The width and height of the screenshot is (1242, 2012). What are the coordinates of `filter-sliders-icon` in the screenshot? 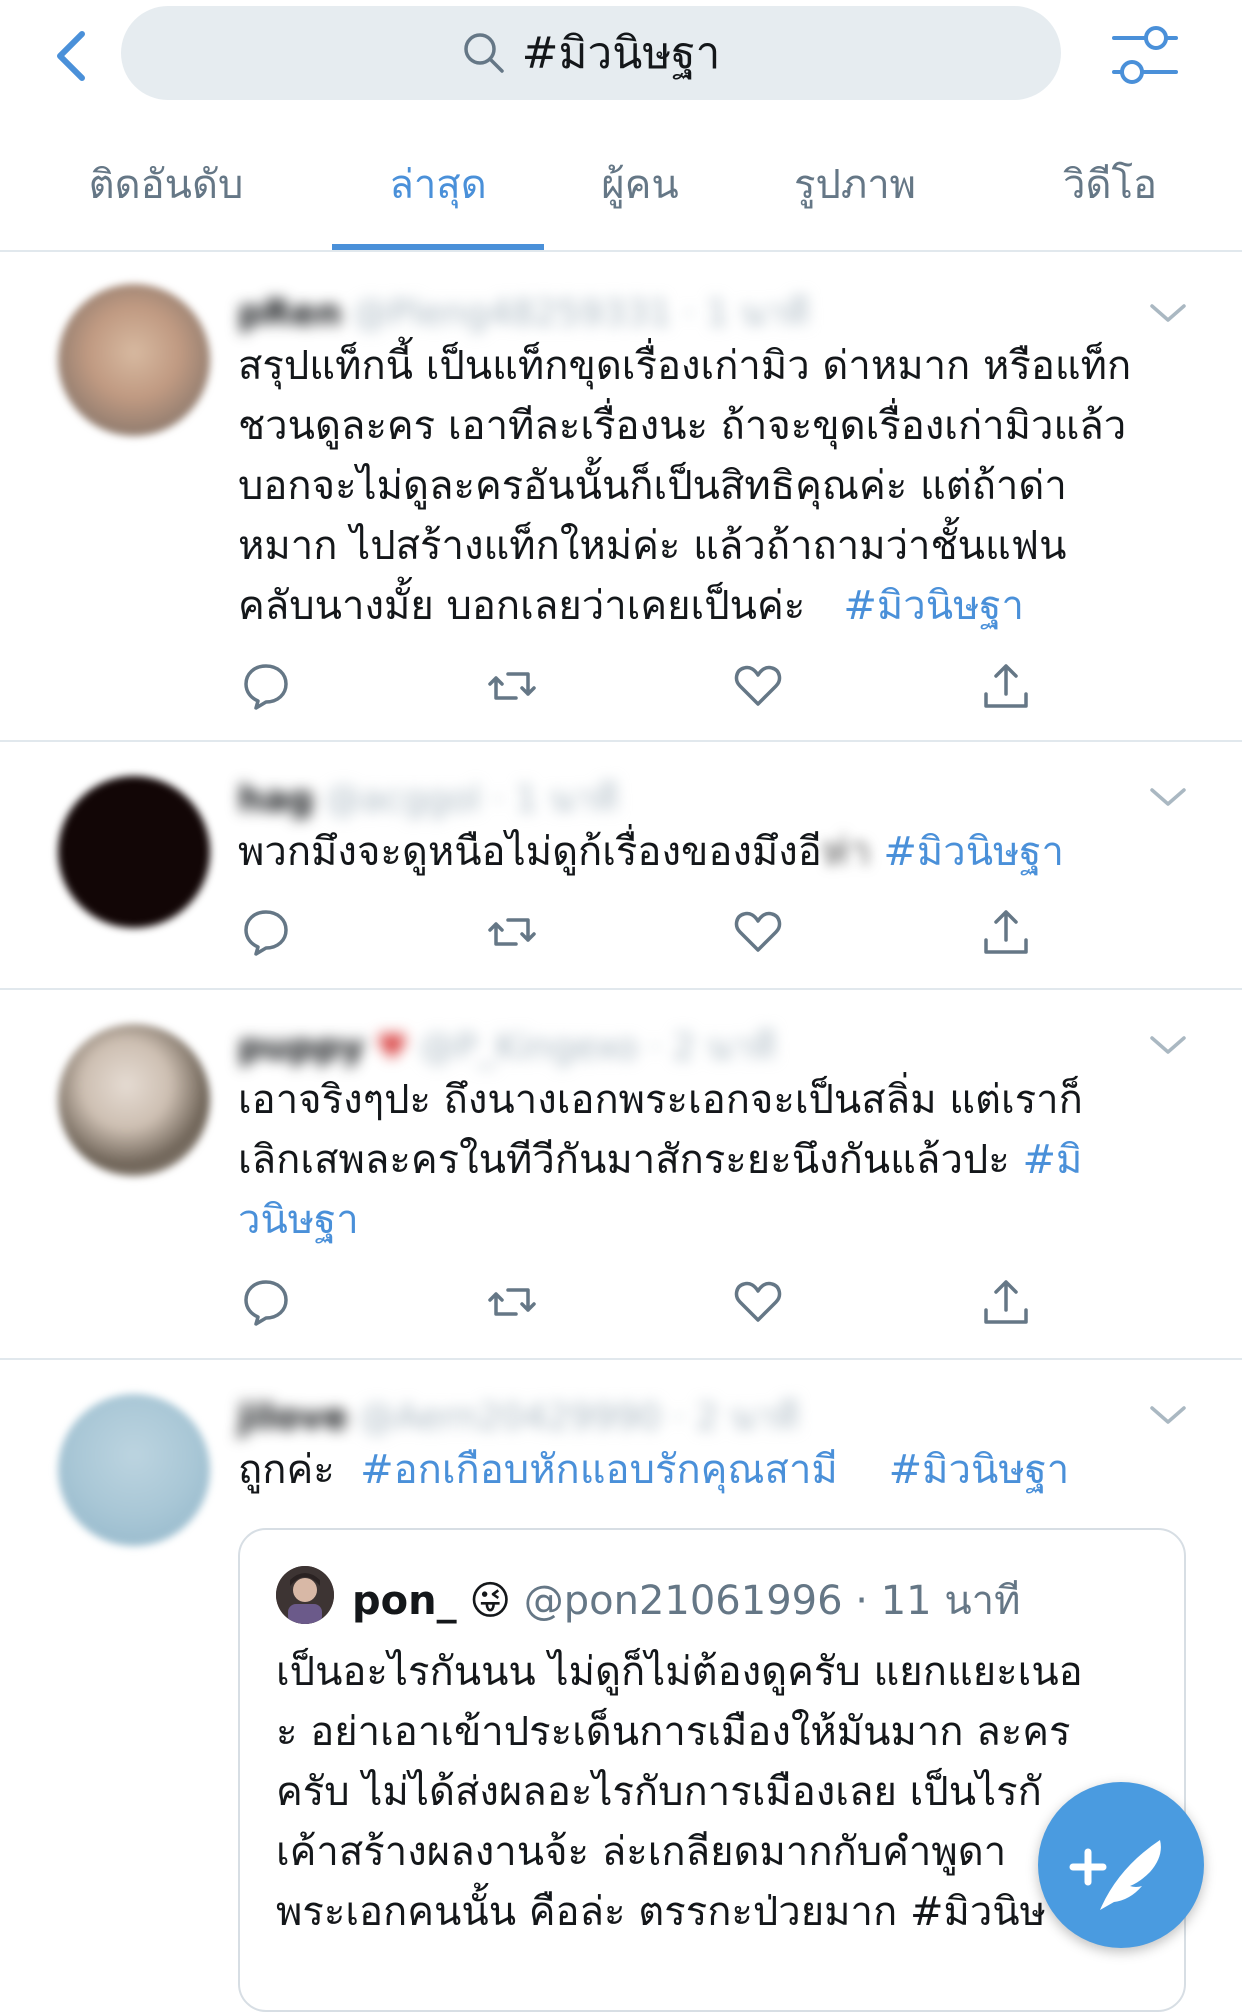 It's located at (1145, 55).